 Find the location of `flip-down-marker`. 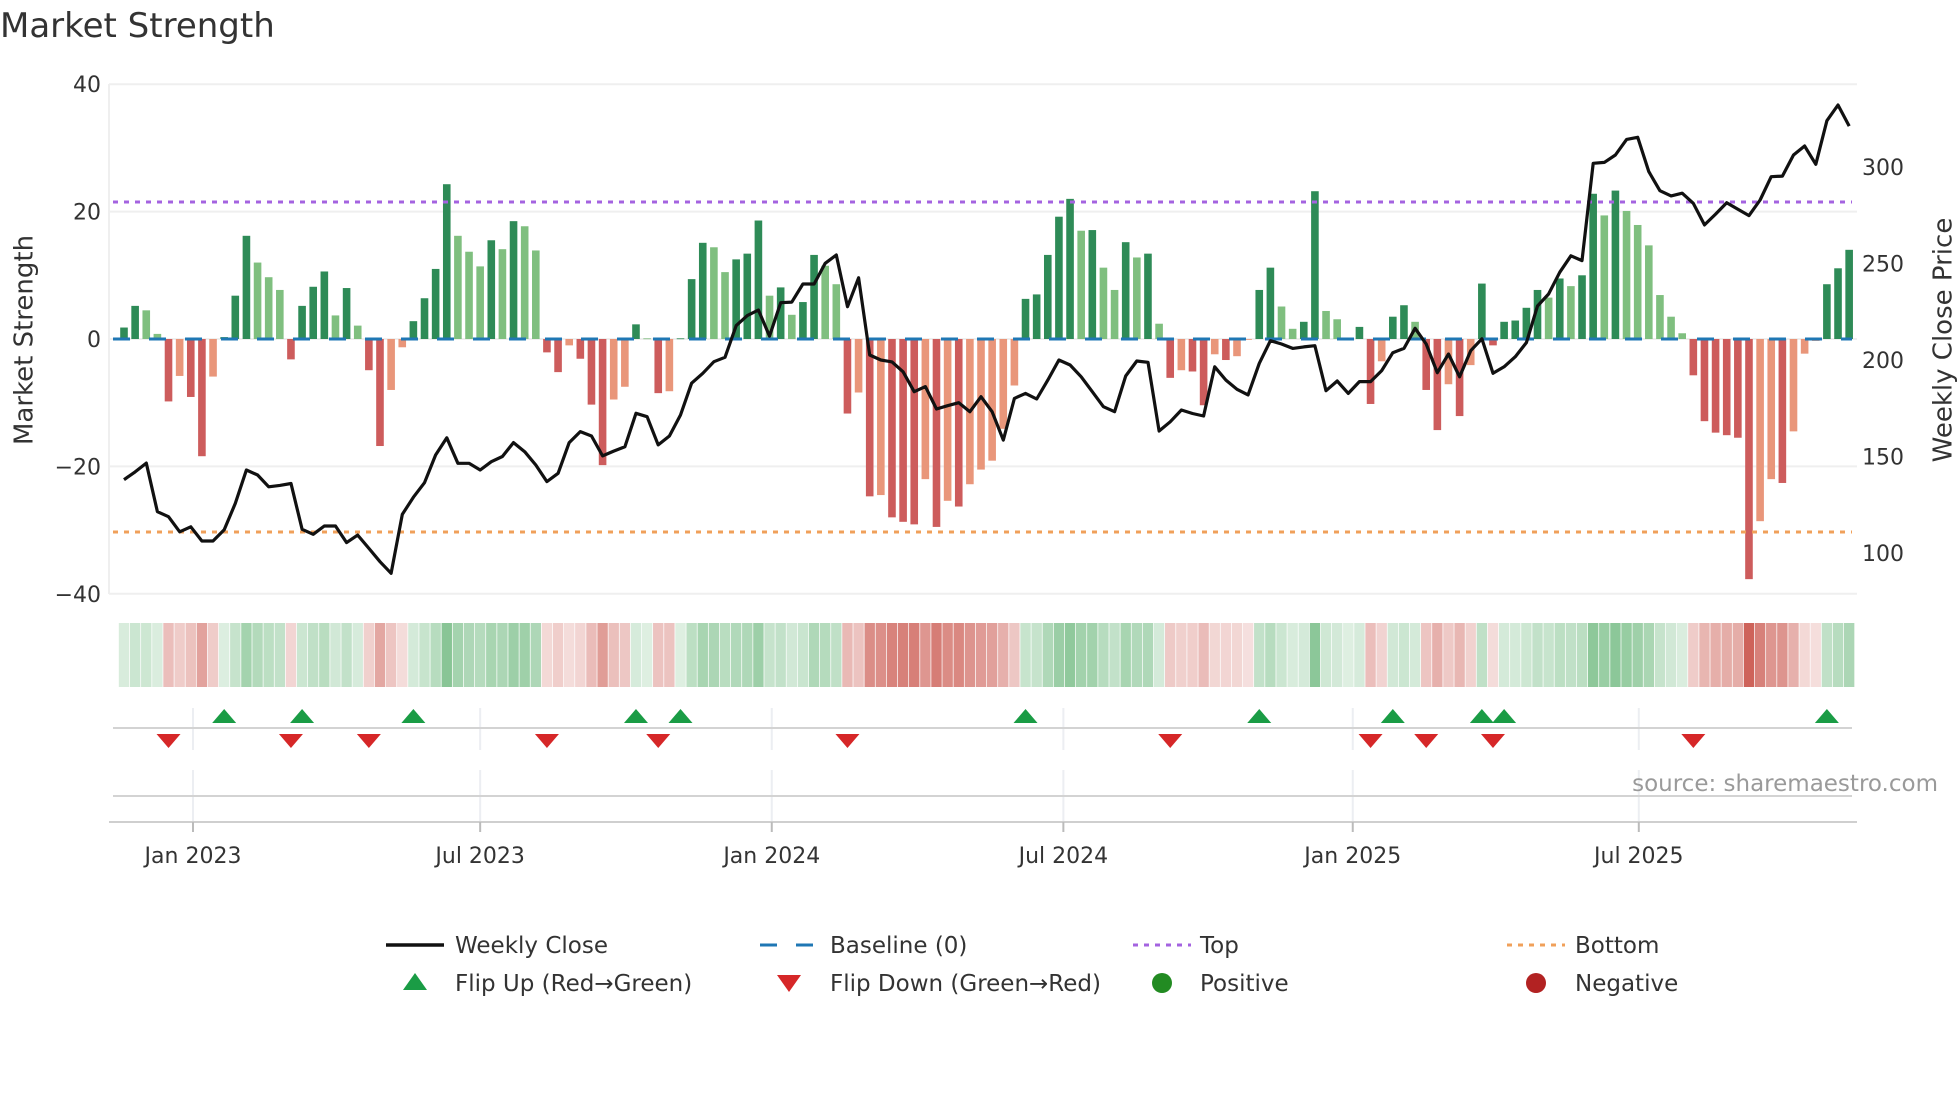

flip-down-marker is located at coordinates (847, 741).